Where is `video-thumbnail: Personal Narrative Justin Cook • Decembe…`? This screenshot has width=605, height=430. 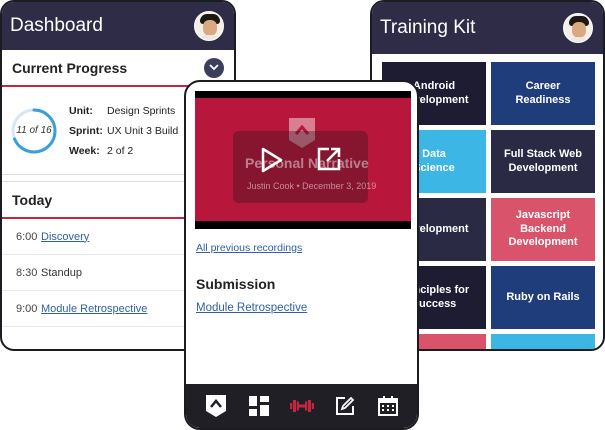
video-thumbnail: Personal Narrative Justin Cook • Decembe… is located at coordinates (303, 159).